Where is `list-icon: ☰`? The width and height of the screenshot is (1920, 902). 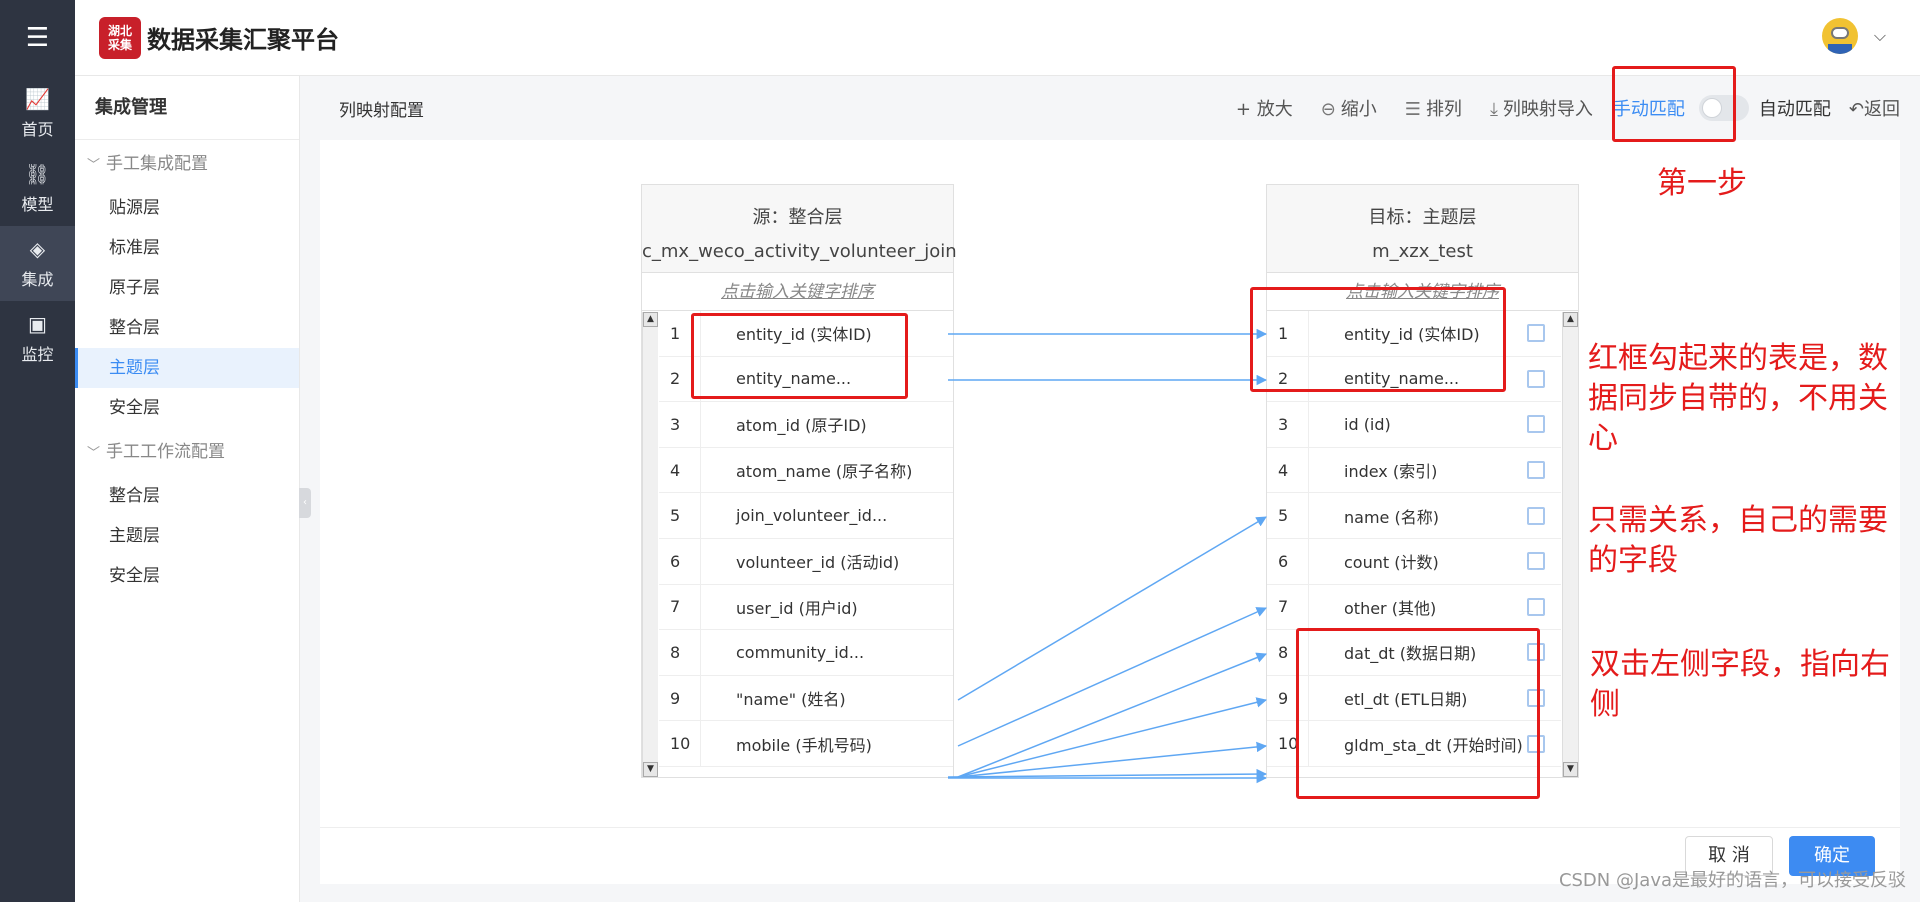
list-icon: ☰ is located at coordinates (1412, 109).